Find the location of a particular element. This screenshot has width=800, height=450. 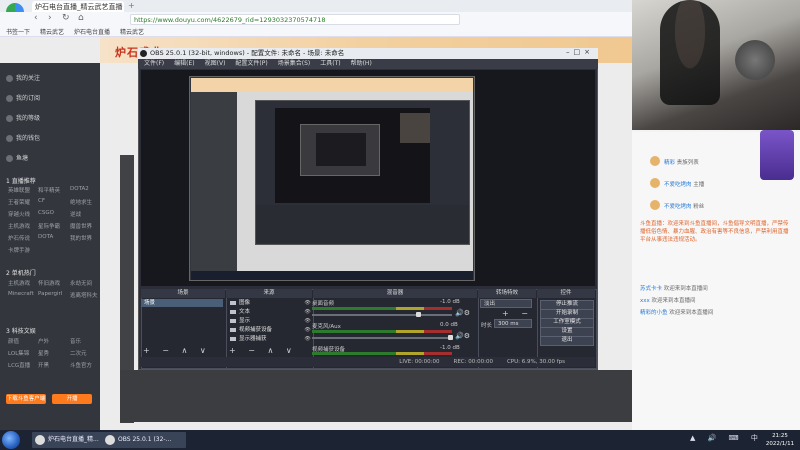

forward-icon: › is located at coordinates (50, 18).